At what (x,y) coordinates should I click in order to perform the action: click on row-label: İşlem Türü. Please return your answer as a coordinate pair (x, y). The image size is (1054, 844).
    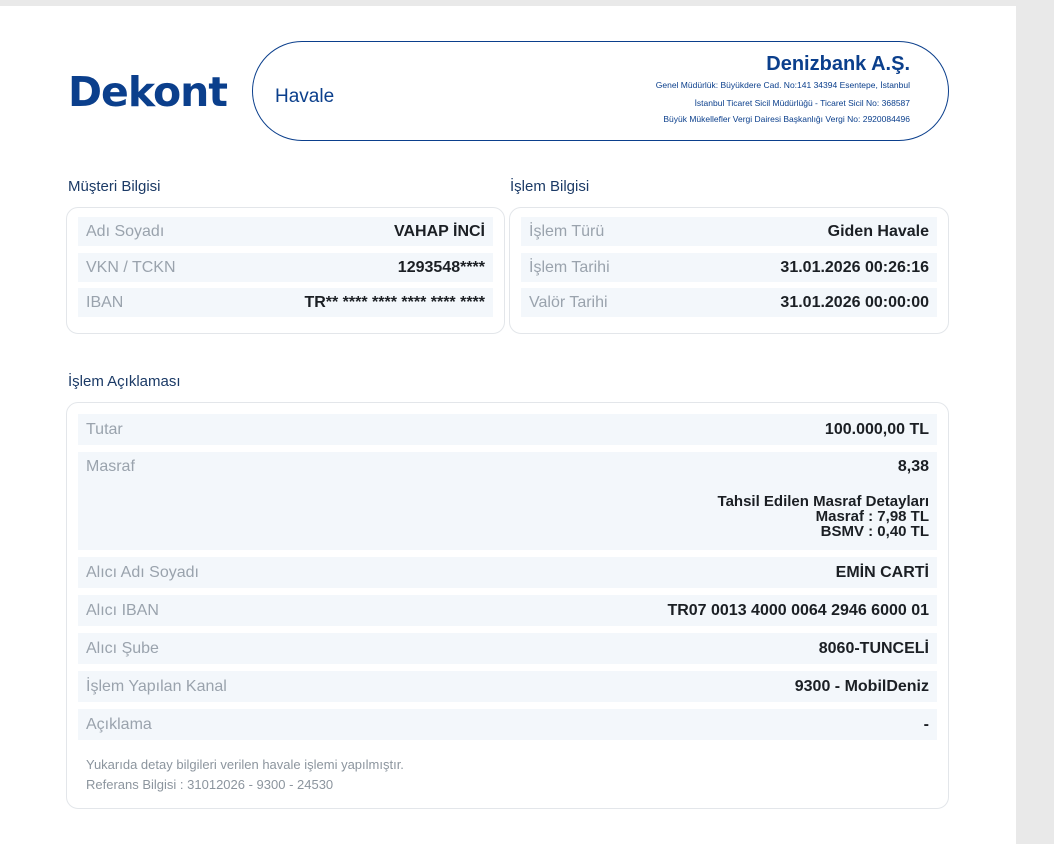
    Looking at the image, I should click on (567, 231).